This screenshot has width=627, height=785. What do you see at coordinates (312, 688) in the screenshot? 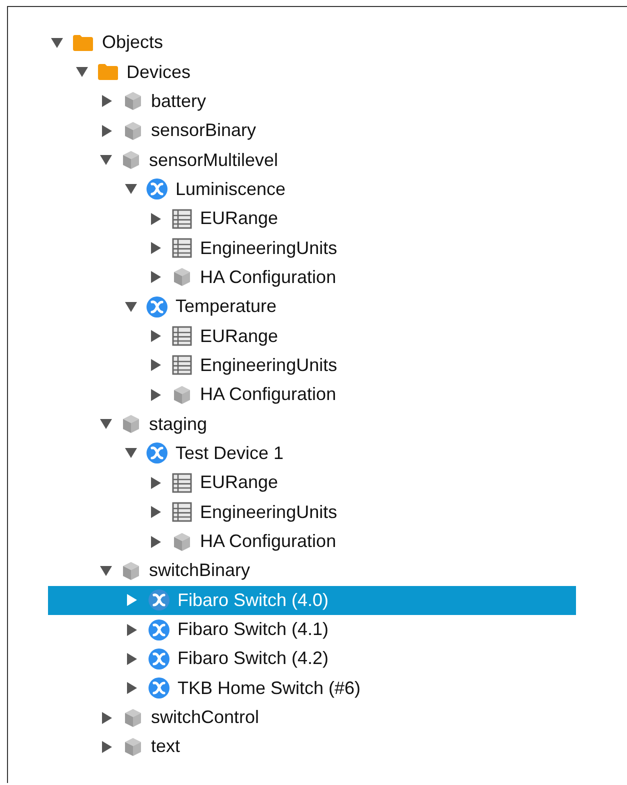
I see `tree-item: TKB Home Switch (#6)` at bounding box center [312, 688].